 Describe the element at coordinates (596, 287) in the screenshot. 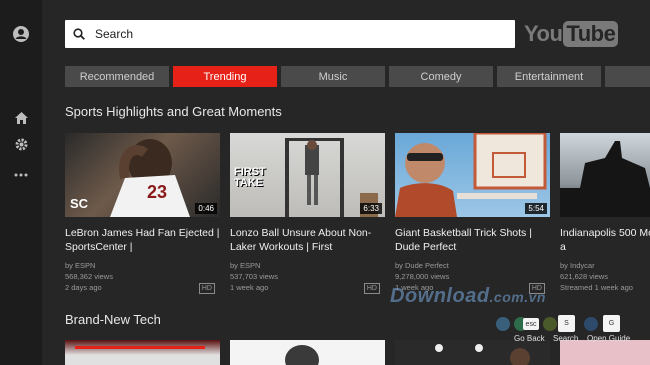

I see `video-age: Streamed 1 week ago` at that location.